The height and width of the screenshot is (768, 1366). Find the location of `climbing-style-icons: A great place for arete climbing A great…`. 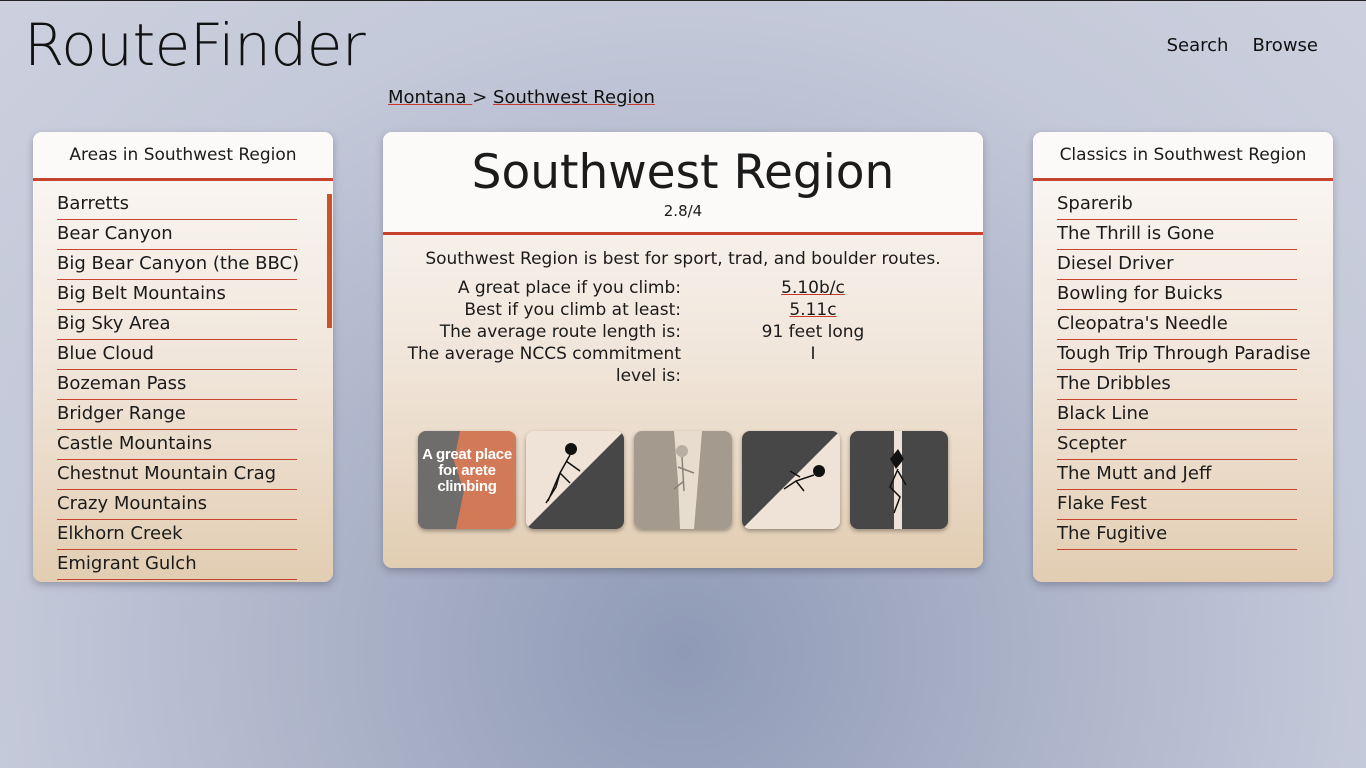

climbing-style-icons: A great place for arete climbing A great… is located at coordinates (700, 480).